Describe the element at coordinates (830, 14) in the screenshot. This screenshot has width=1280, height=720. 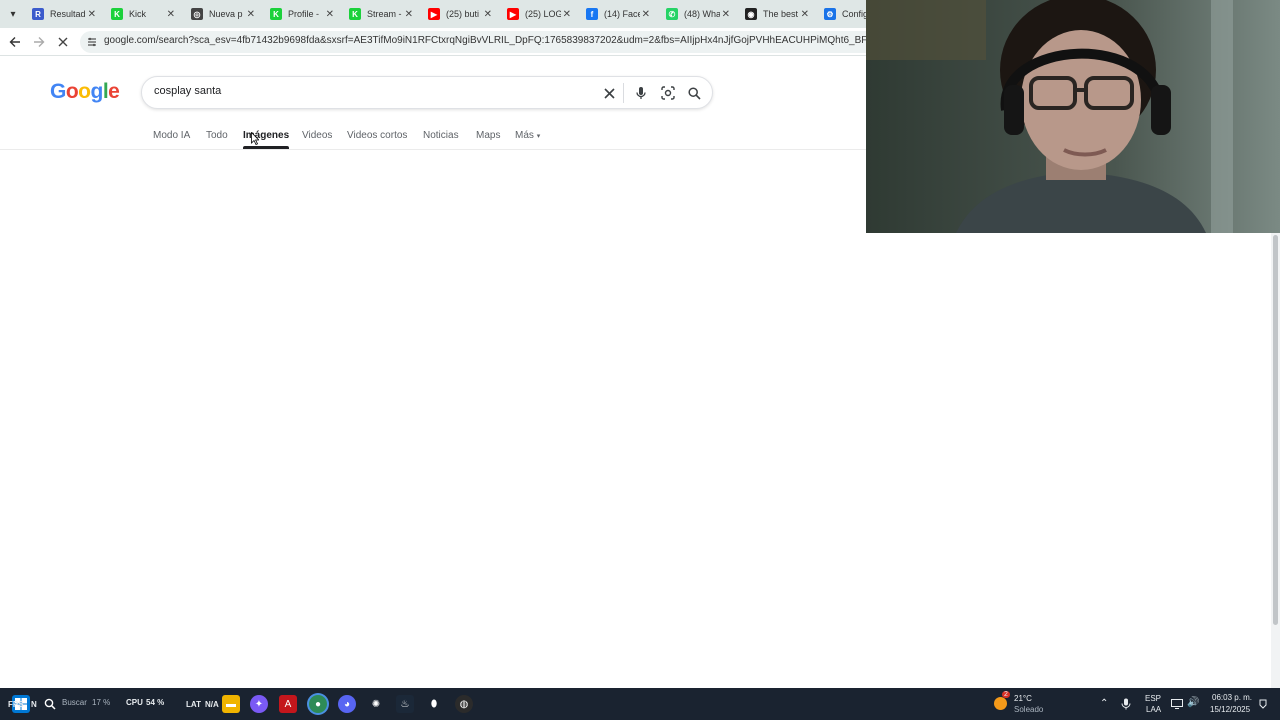
I see `tab-favicon-icon: ⚙` at that location.